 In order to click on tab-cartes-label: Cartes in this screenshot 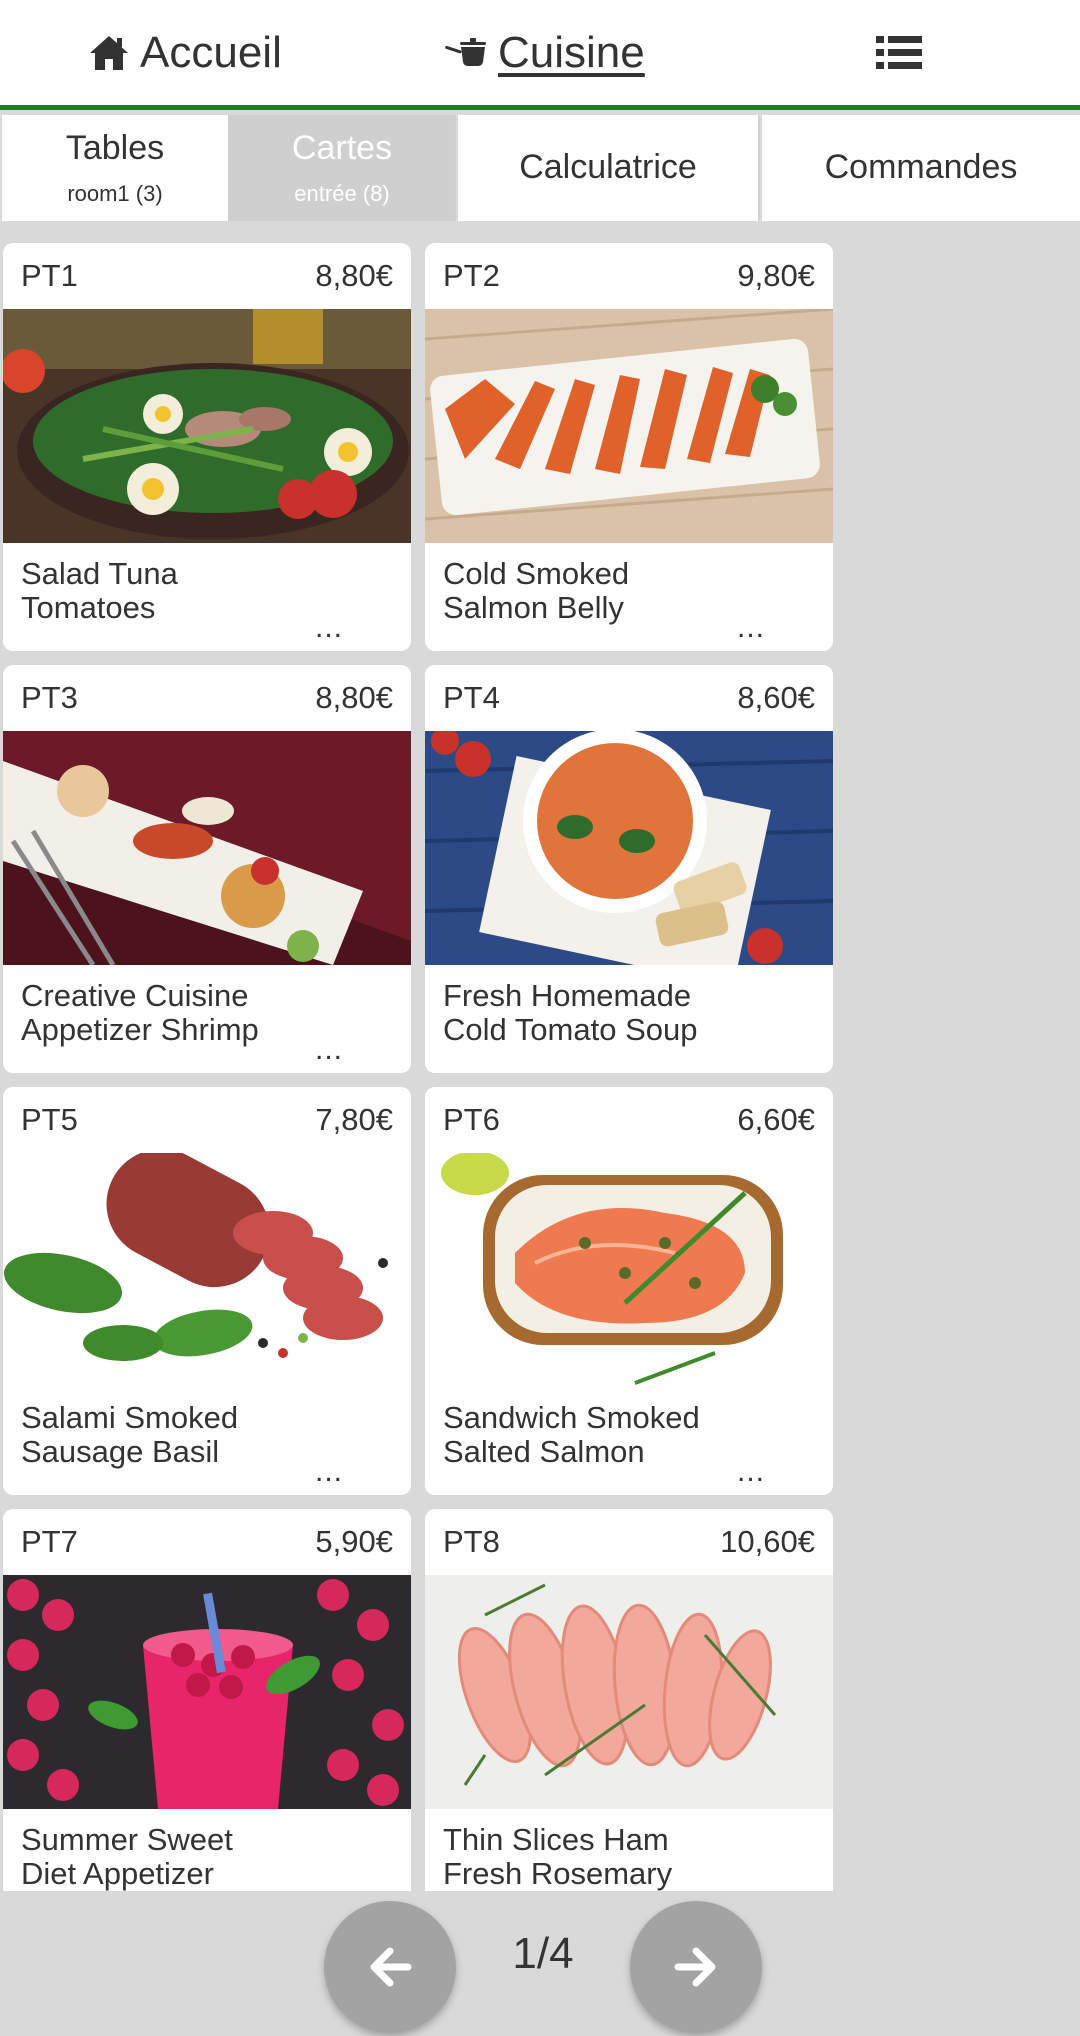, I will do `click(342, 148)`.